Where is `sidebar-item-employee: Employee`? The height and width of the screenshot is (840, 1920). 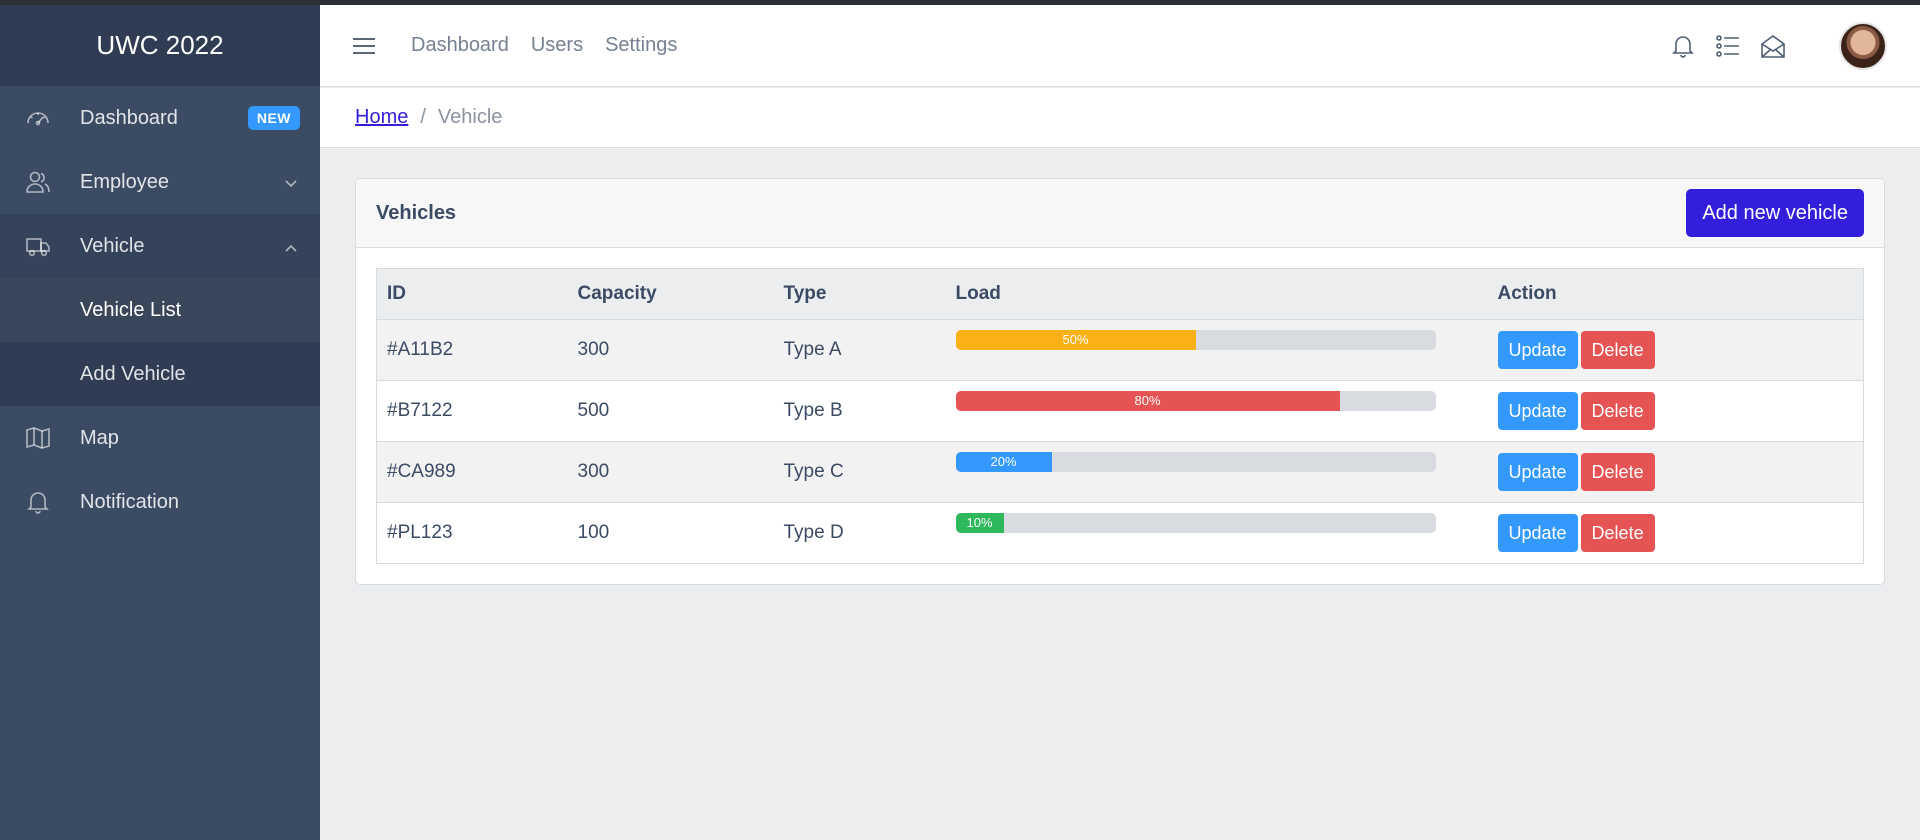
sidebar-item-employee: Employee is located at coordinates (160, 182).